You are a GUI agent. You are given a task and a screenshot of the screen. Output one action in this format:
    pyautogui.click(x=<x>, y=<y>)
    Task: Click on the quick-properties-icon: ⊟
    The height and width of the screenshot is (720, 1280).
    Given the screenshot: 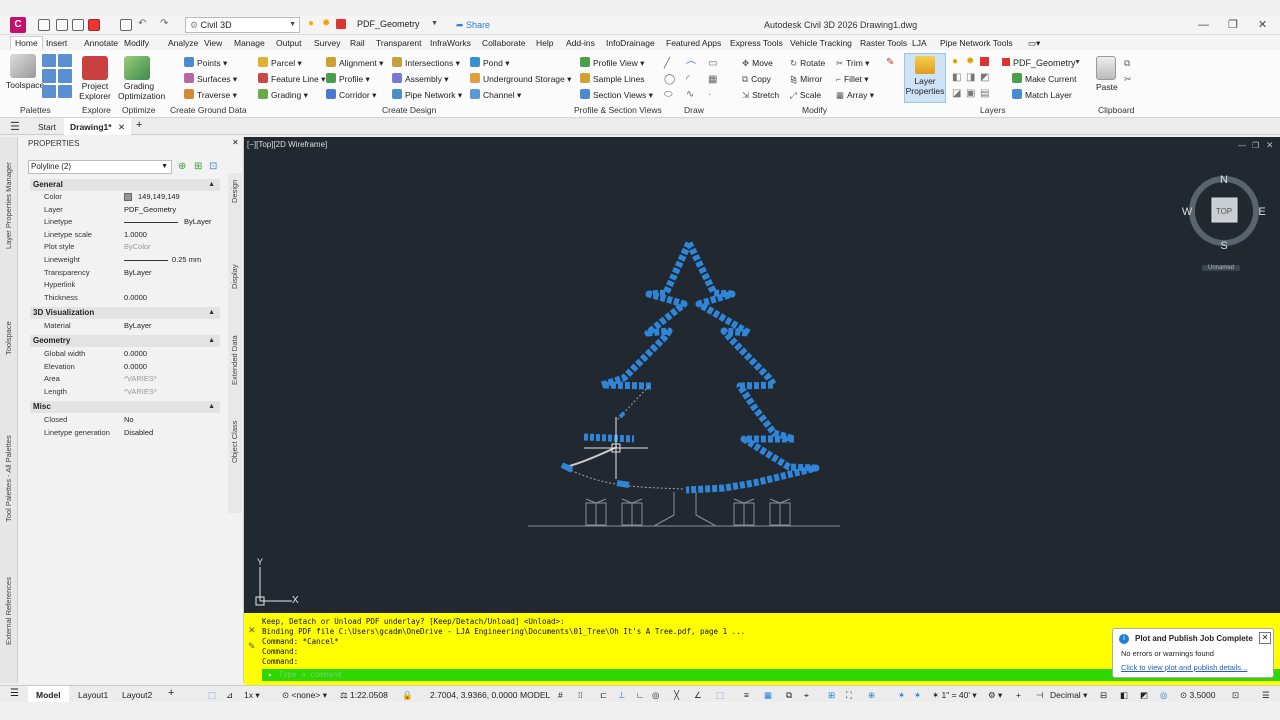 What is the action you would take?
    pyautogui.click(x=1103, y=695)
    